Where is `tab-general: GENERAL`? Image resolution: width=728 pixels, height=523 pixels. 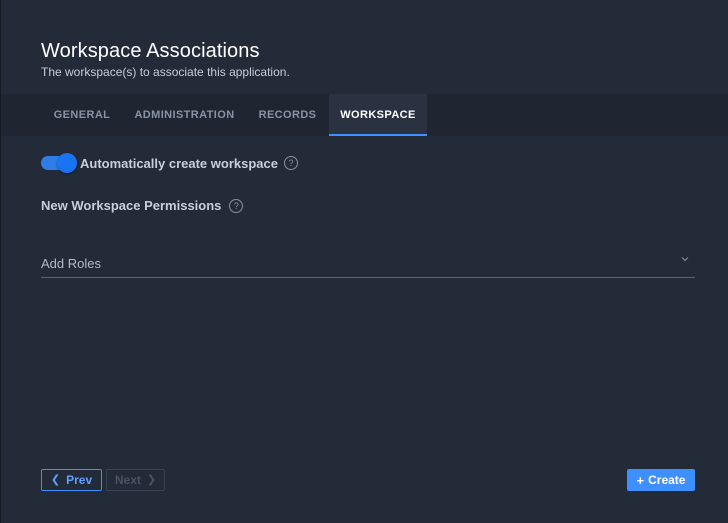
tab-general: GENERAL is located at coordinates (82, 115).